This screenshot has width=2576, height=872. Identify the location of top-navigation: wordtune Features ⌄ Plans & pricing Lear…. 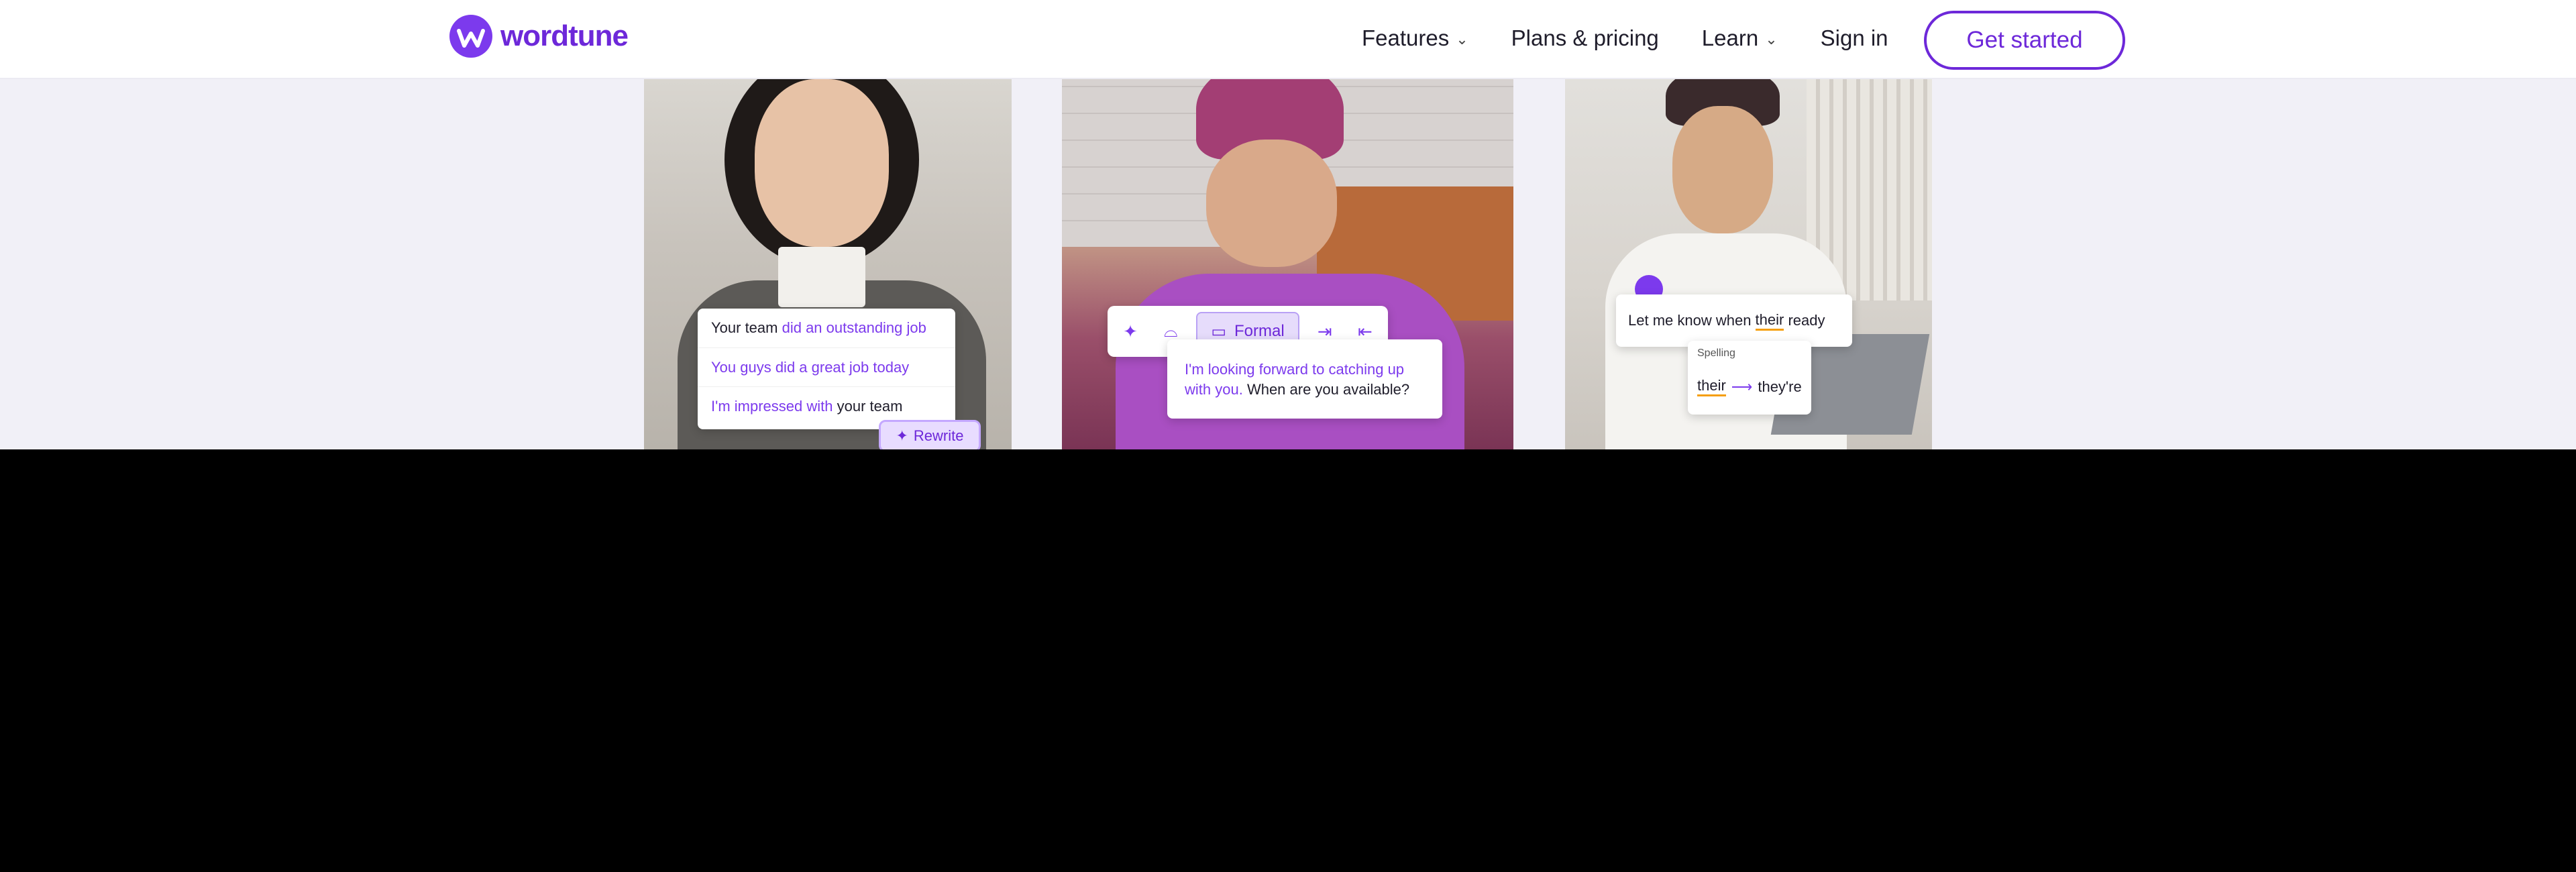
(1288, 39).